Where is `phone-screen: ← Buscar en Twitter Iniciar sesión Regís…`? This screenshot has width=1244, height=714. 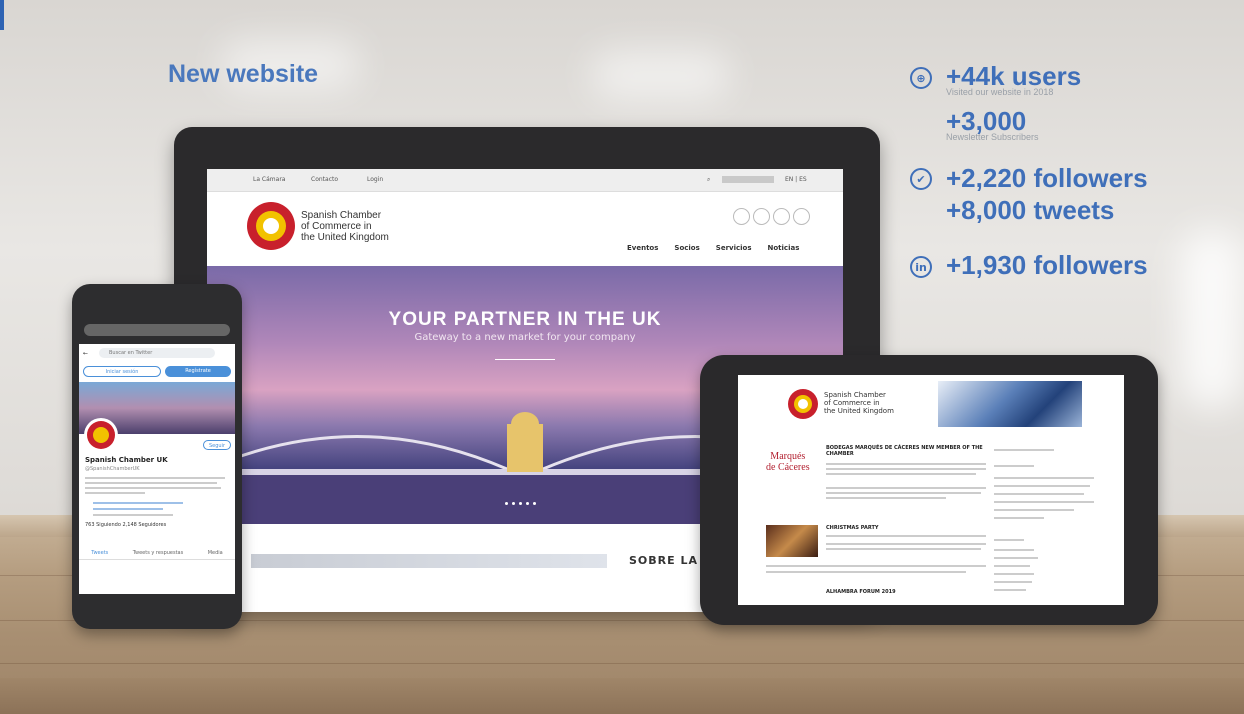
phone-screen: ← Buscar en Twitter Iniciar sesión Regís… is located at coordinates (157, 469).